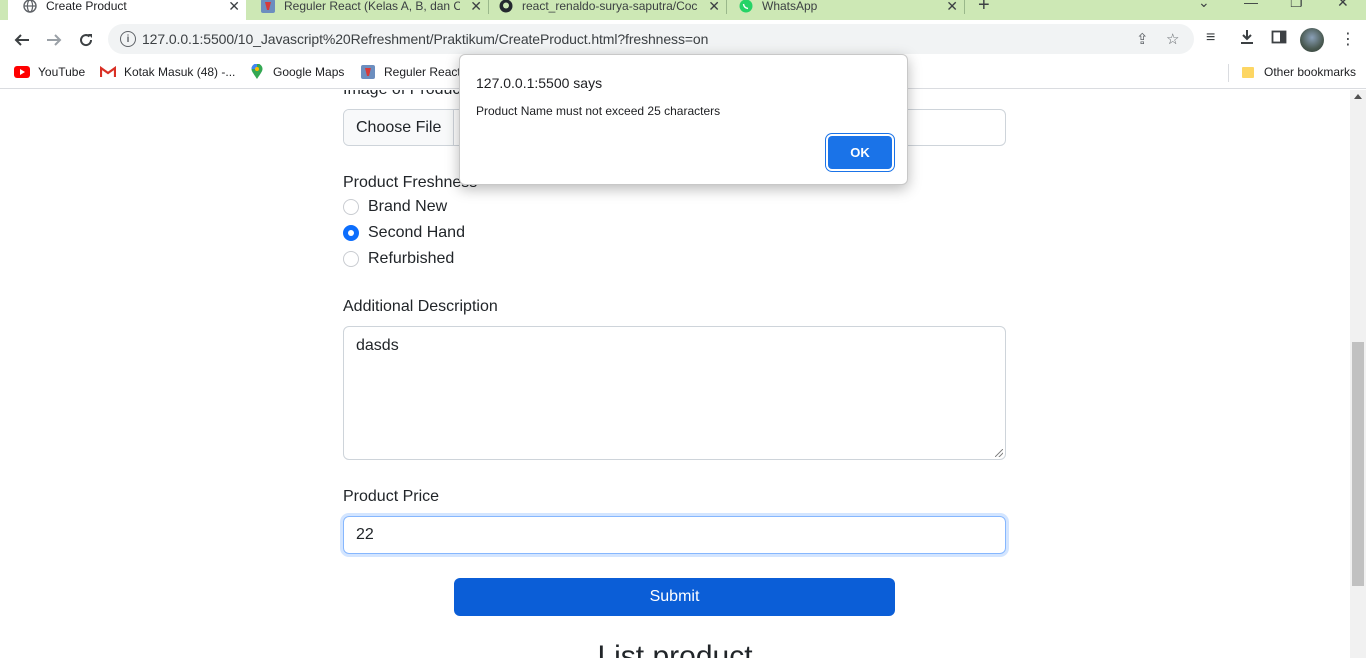 This screenshot has width=1366, height=658. I want to click on submit-button: Submit, so click(674, 597).